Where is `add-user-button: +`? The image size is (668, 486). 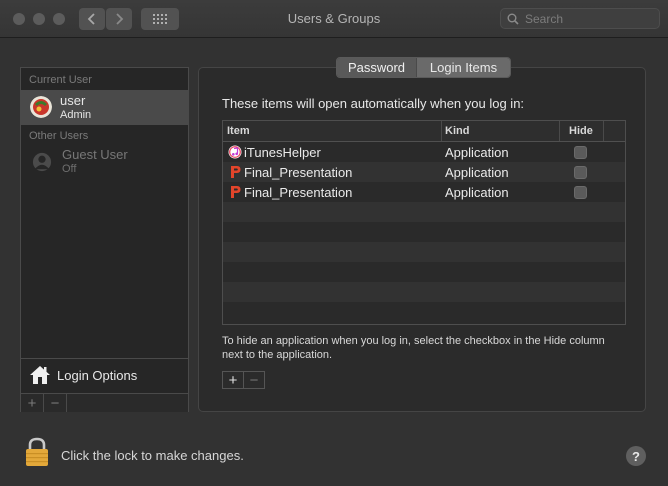
add-user-button: + is located at coordinates (32, 403).